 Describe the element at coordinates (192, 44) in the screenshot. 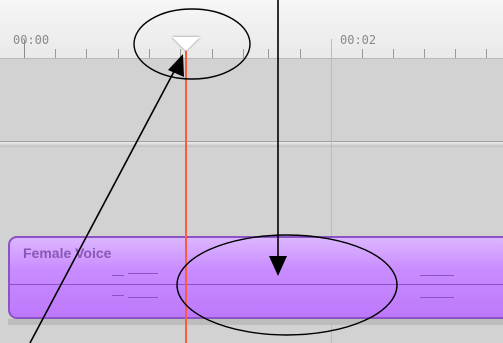

I see `highlight-ellipse-playhead` at that location.